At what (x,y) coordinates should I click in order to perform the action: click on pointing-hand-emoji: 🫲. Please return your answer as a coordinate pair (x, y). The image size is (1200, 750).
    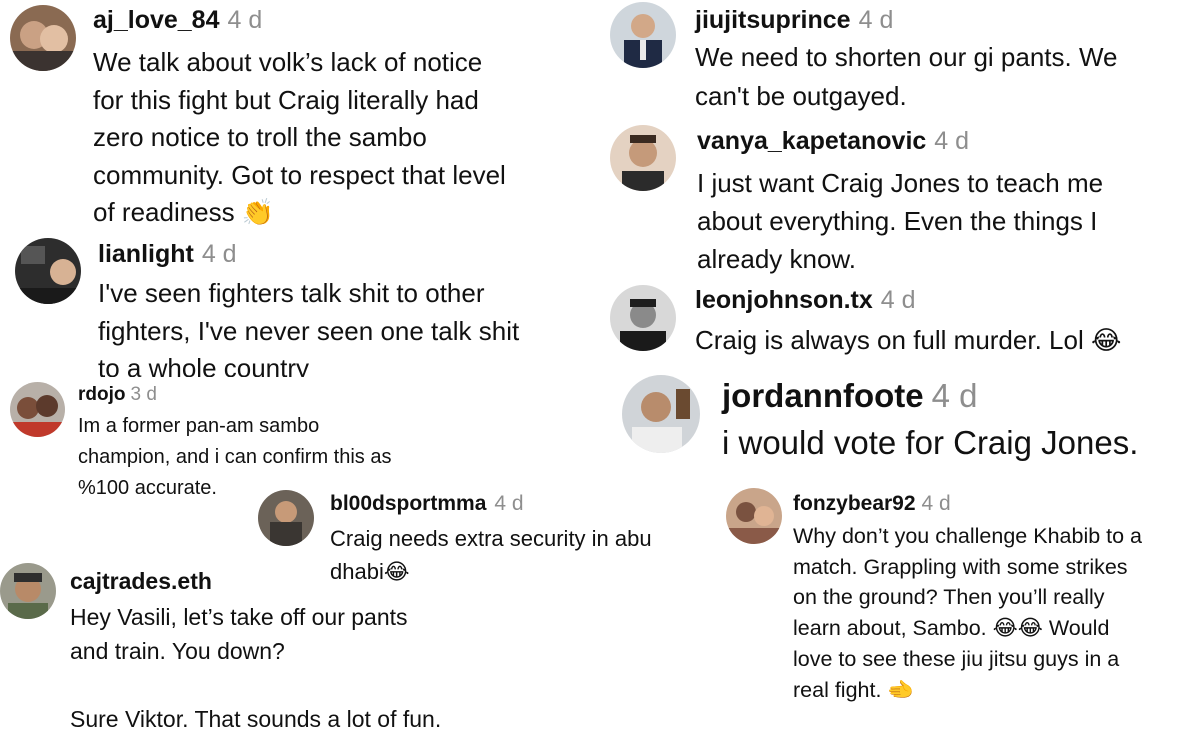
    Looking at the image, I should click on (901, 690).